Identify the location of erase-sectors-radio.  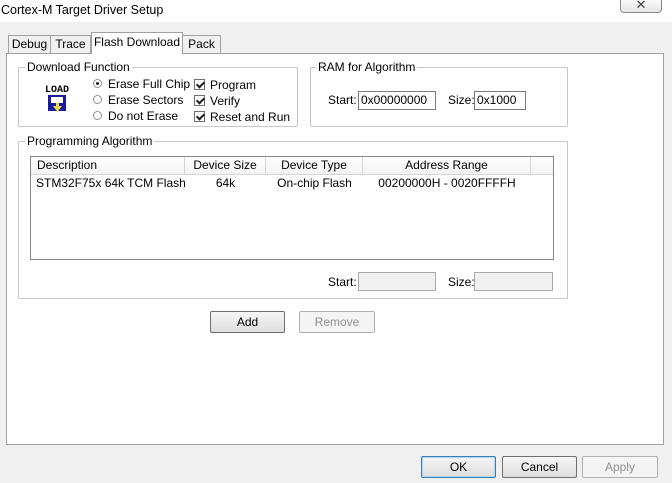
(97, 99).